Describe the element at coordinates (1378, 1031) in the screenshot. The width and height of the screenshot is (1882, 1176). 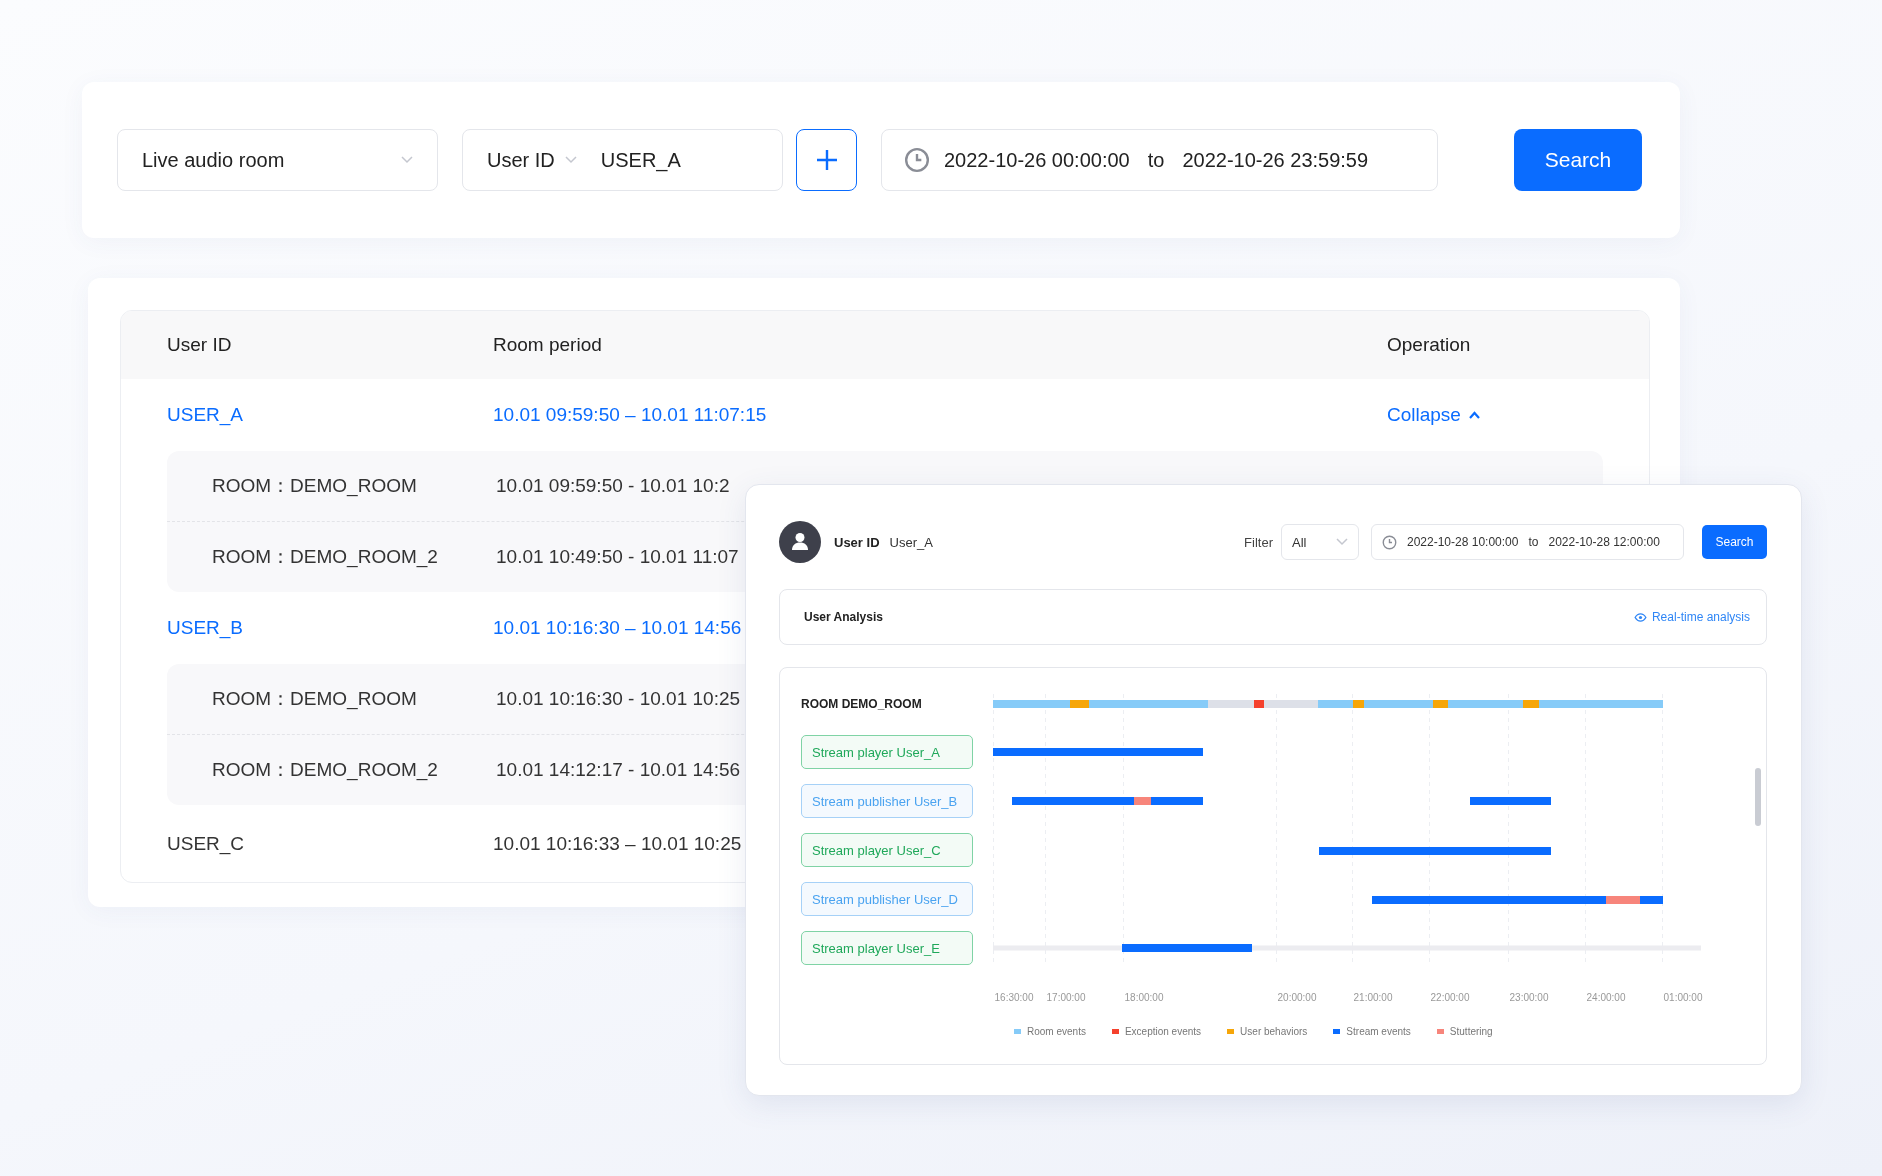
I see `legend-label: Stream events` at that location.